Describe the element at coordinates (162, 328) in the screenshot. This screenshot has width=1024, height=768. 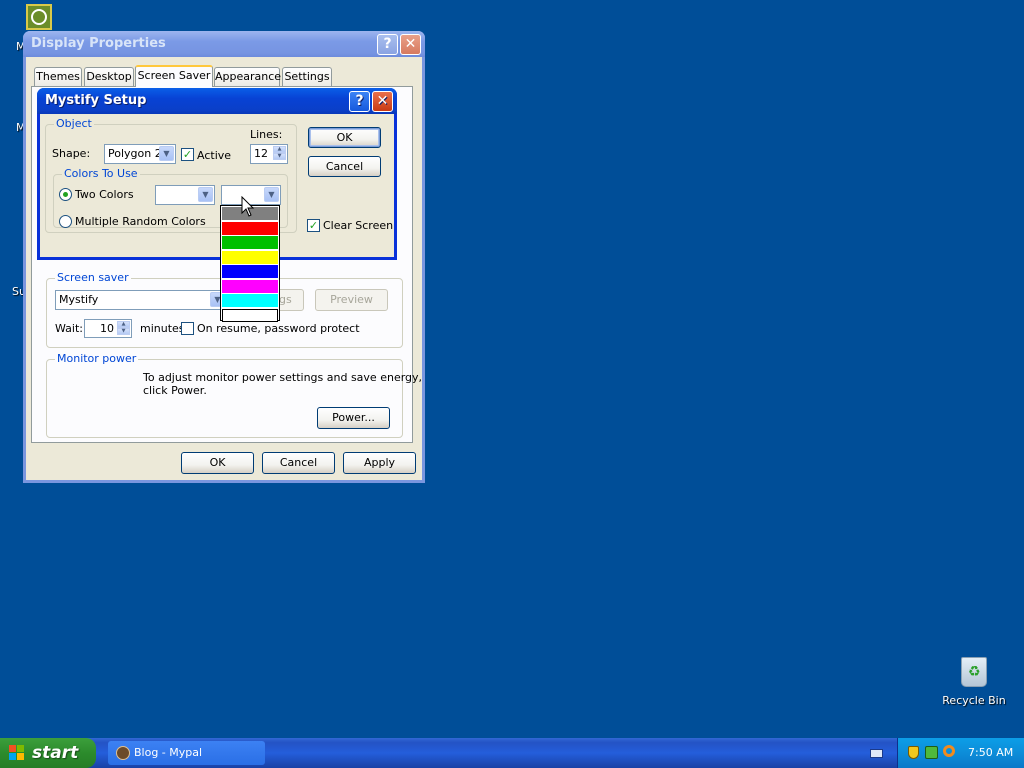
I see `minutes-label: minutes` at that location.